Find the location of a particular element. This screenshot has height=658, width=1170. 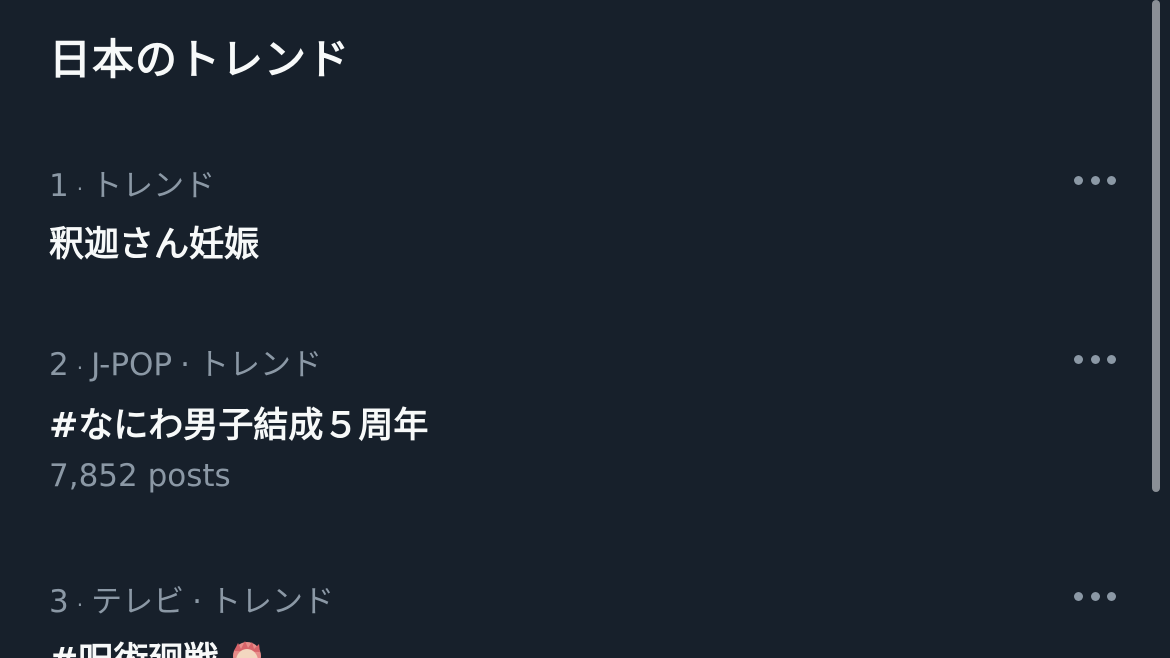

scrollbar is located at coordinates (1156, 246).